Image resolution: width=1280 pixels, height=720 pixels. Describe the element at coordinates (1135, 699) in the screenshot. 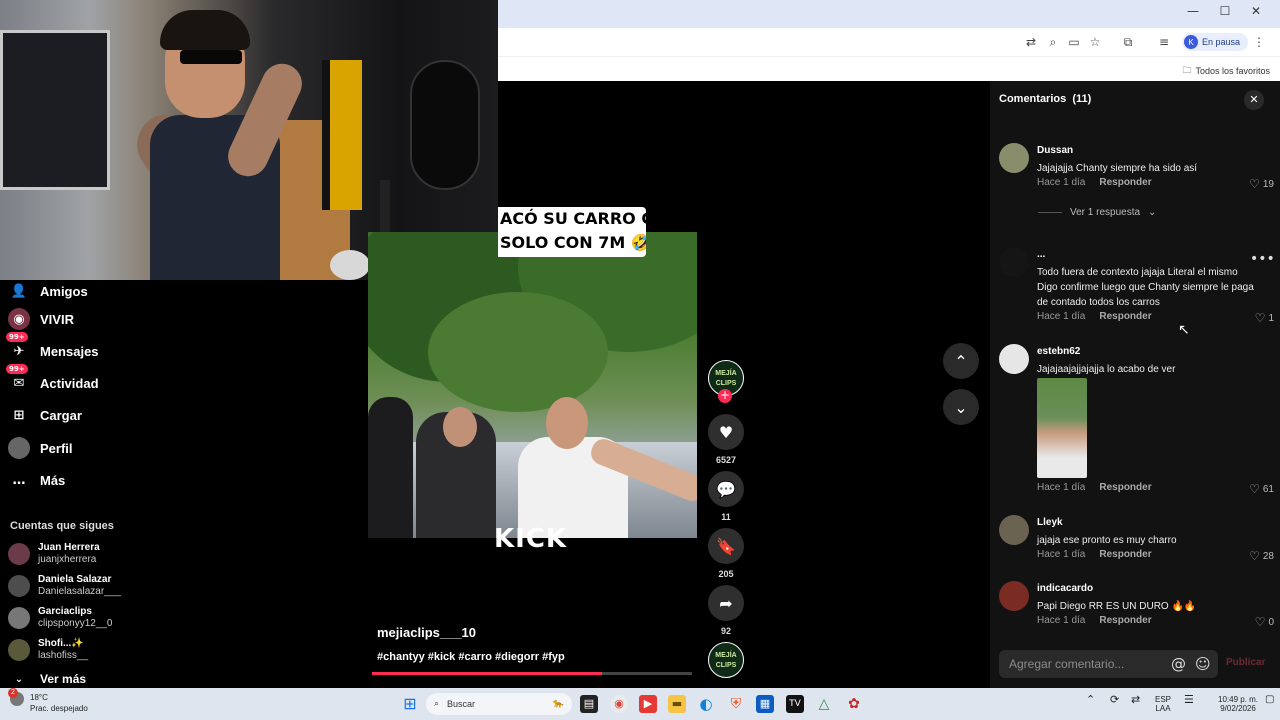

I see `tray-sync-icon: ⇄` at that location.